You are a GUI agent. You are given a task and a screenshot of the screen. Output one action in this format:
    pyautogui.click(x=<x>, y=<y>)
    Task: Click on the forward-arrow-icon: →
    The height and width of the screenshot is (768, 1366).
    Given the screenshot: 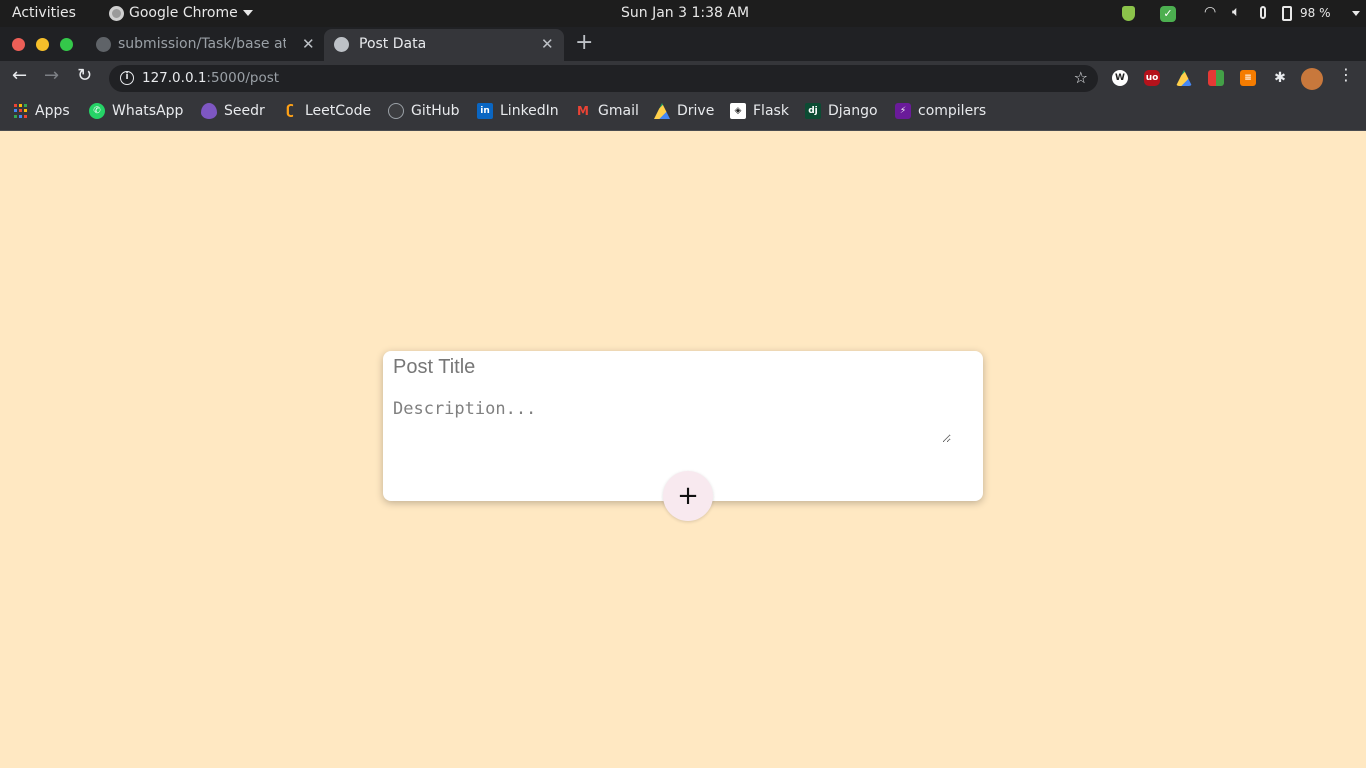 What is the action you would take?
    pyautogui.click(x=51, y=75)
    